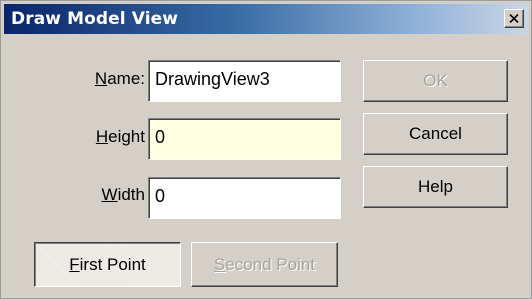 The height and width of the screenshot is (299, 532). I want to click on close-icon, so click(514, 18).